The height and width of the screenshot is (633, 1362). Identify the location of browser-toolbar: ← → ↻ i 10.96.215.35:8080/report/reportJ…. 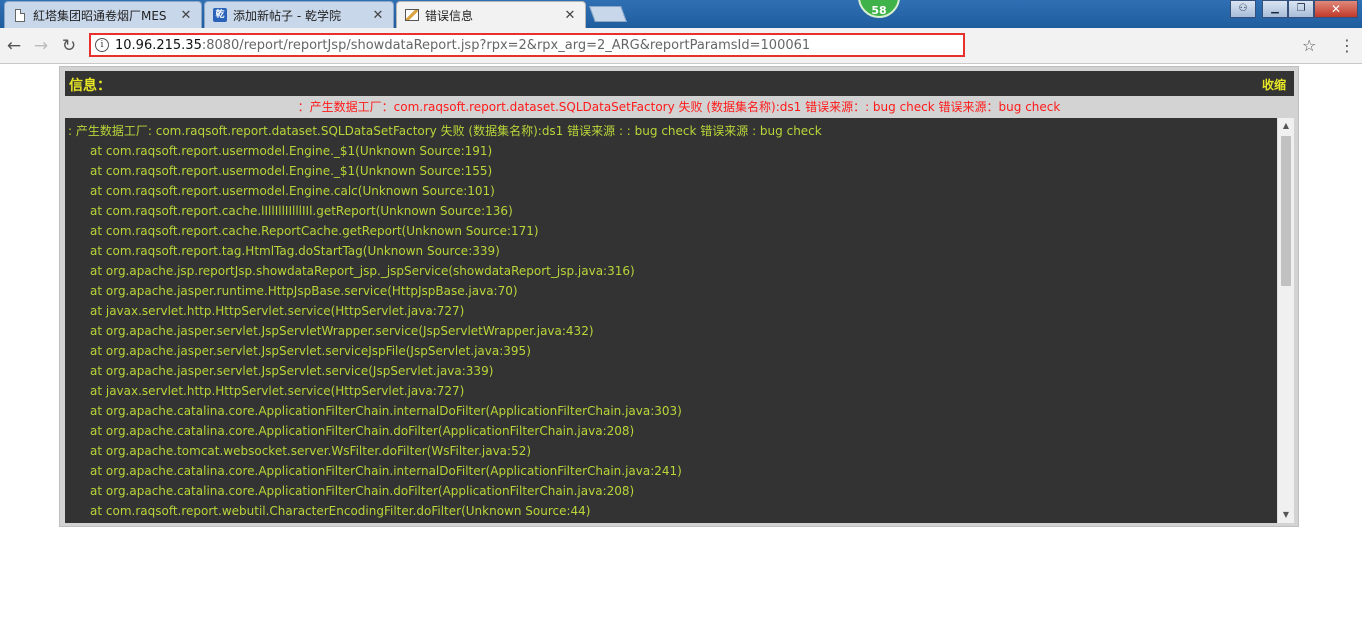
(681, 46).